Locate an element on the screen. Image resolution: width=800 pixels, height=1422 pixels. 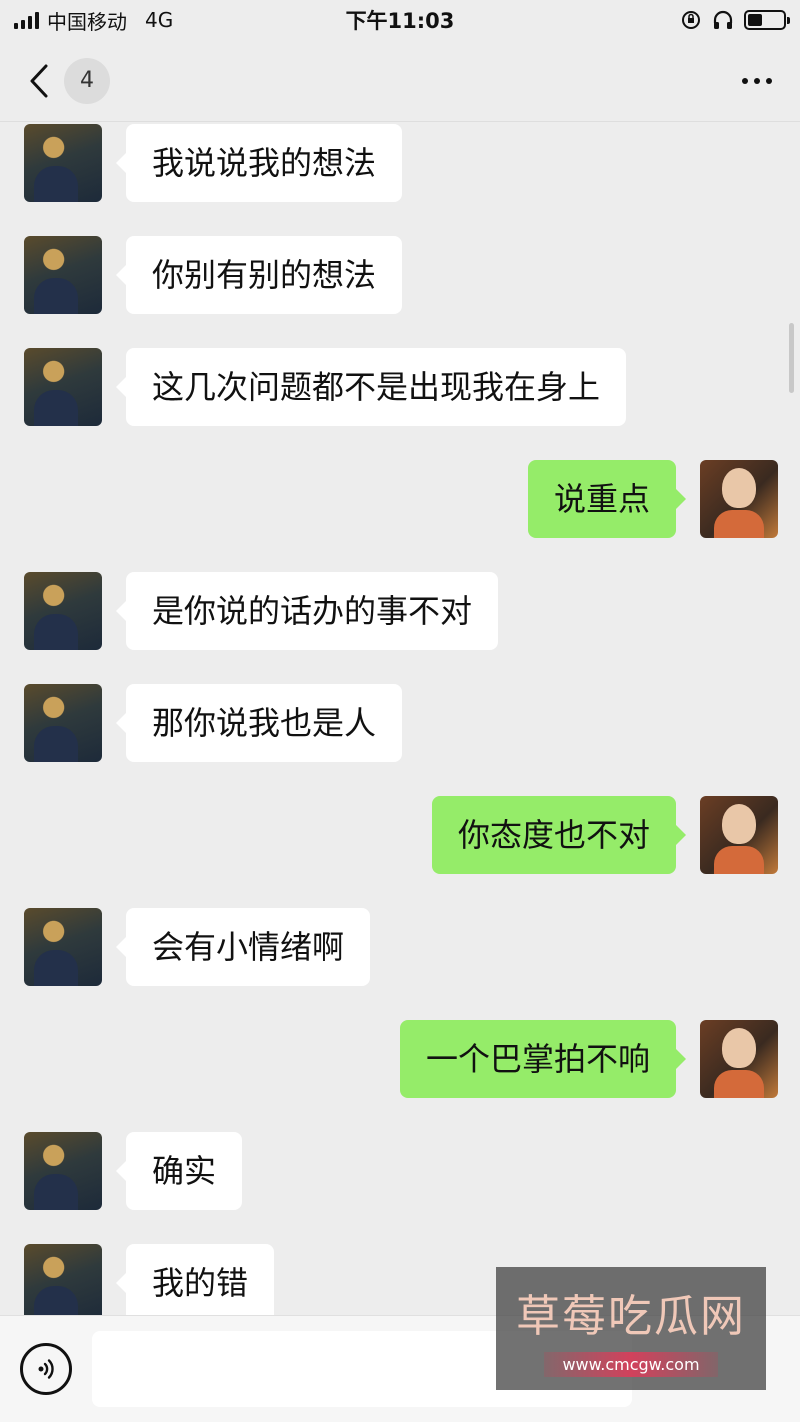
status-bar: 中国移动 4G 下午11:03 is located at coordinates (400, 20).